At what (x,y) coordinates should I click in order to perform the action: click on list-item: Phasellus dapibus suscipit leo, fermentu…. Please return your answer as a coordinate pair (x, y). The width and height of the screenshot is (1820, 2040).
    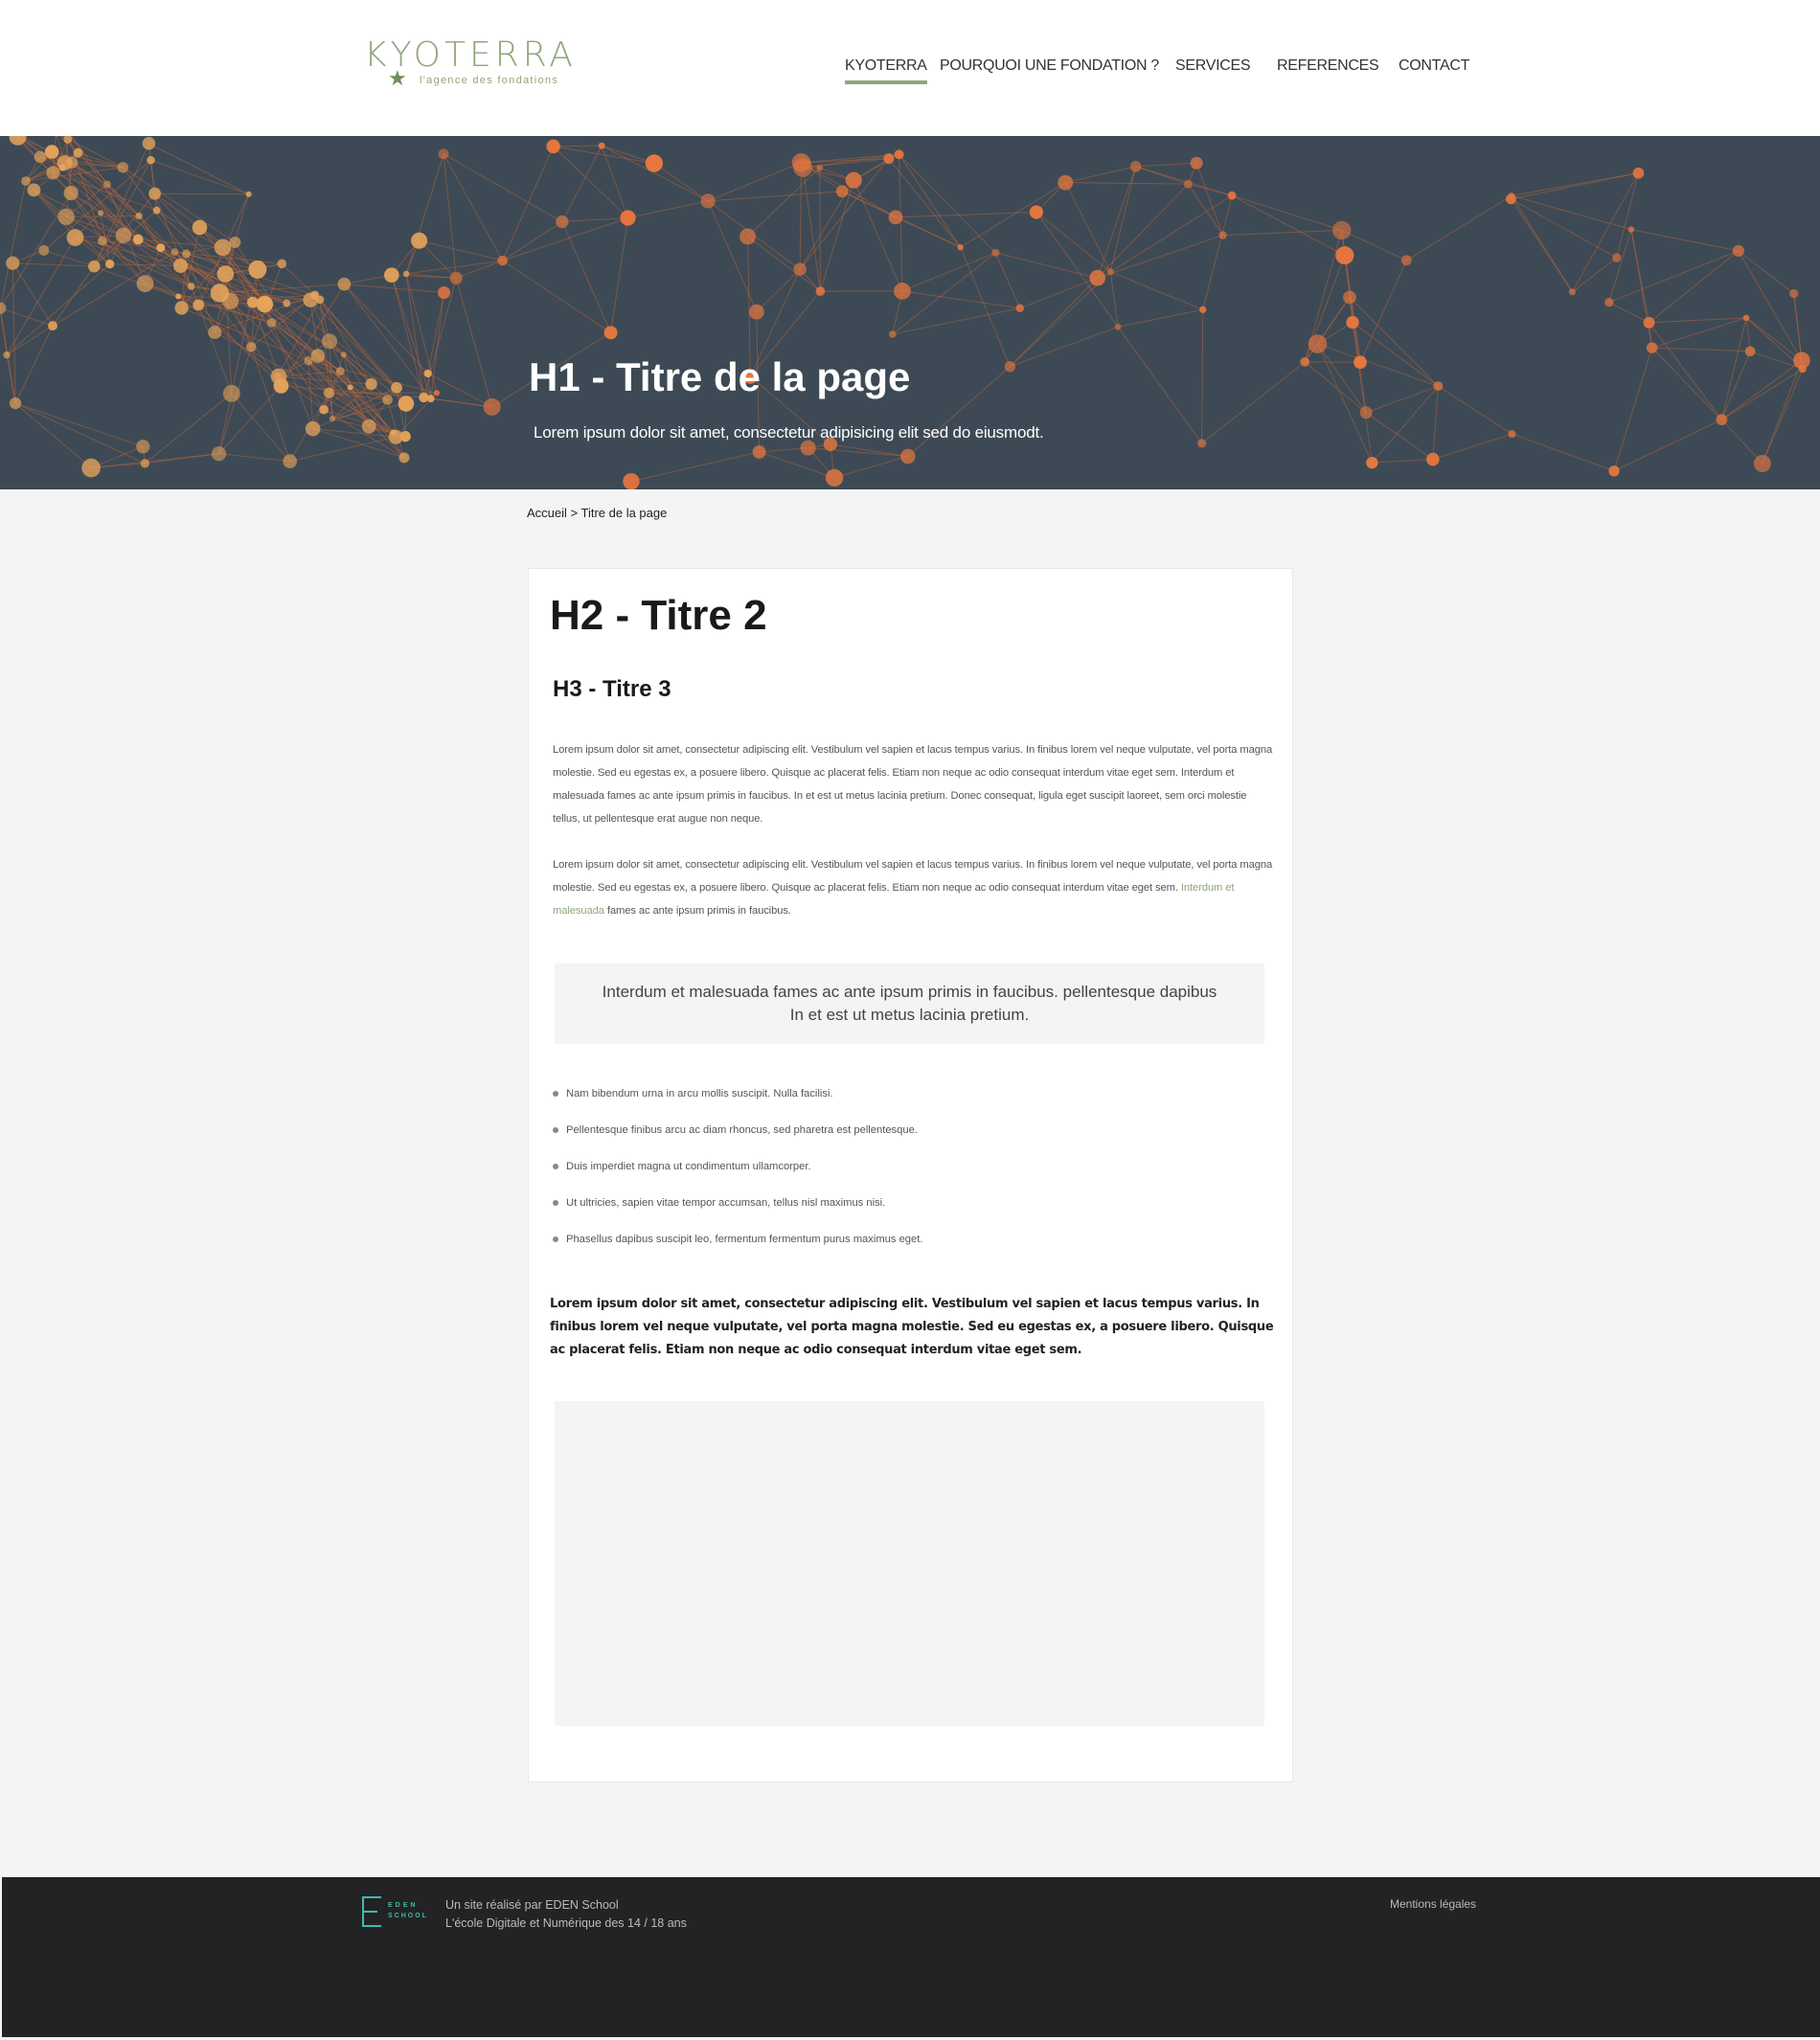
    Looking at the image, I should click on (907, 1250).